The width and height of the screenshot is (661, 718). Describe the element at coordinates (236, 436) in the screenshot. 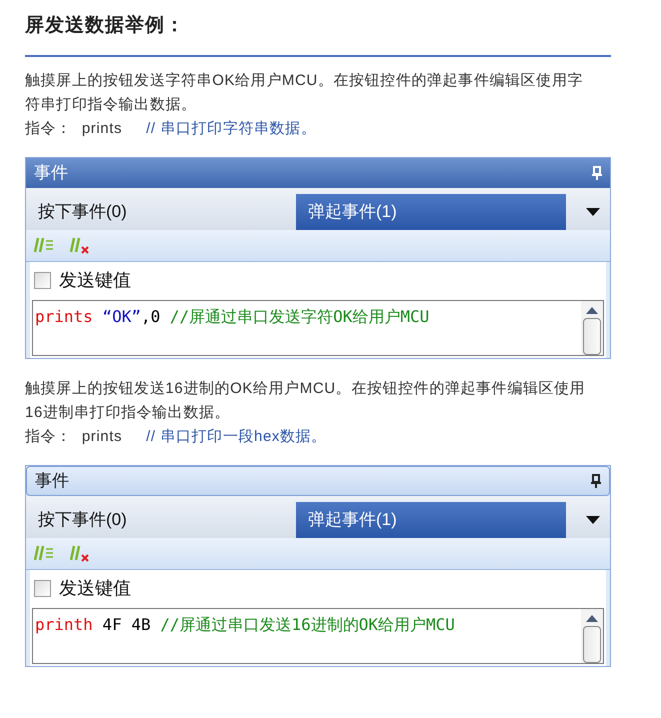

I see `instruction-comment: // 串口打印一段hex数据。` at that location.